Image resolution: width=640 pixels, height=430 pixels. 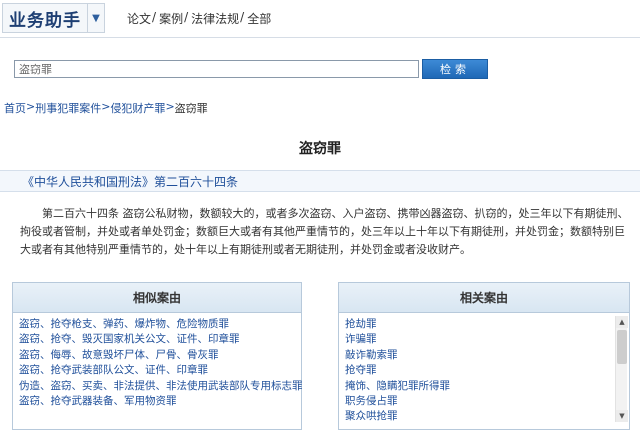 What do you see at coordinates (129, 339) in the screenshot?
I see `similar-cause-link: 盗窃、抢夺、毁灭国家机关公文、证件、印章罪` at bounding box center [129, 339].